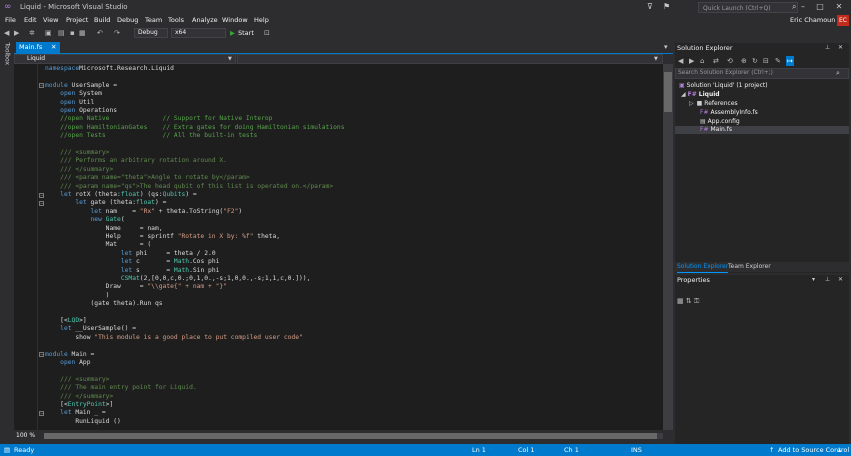 The height and width of the screenshot is (456, 851). Describe the element at coordinates (668, 92) in the screenshot. I see `vertical-scrollbar-thumb` at that location.